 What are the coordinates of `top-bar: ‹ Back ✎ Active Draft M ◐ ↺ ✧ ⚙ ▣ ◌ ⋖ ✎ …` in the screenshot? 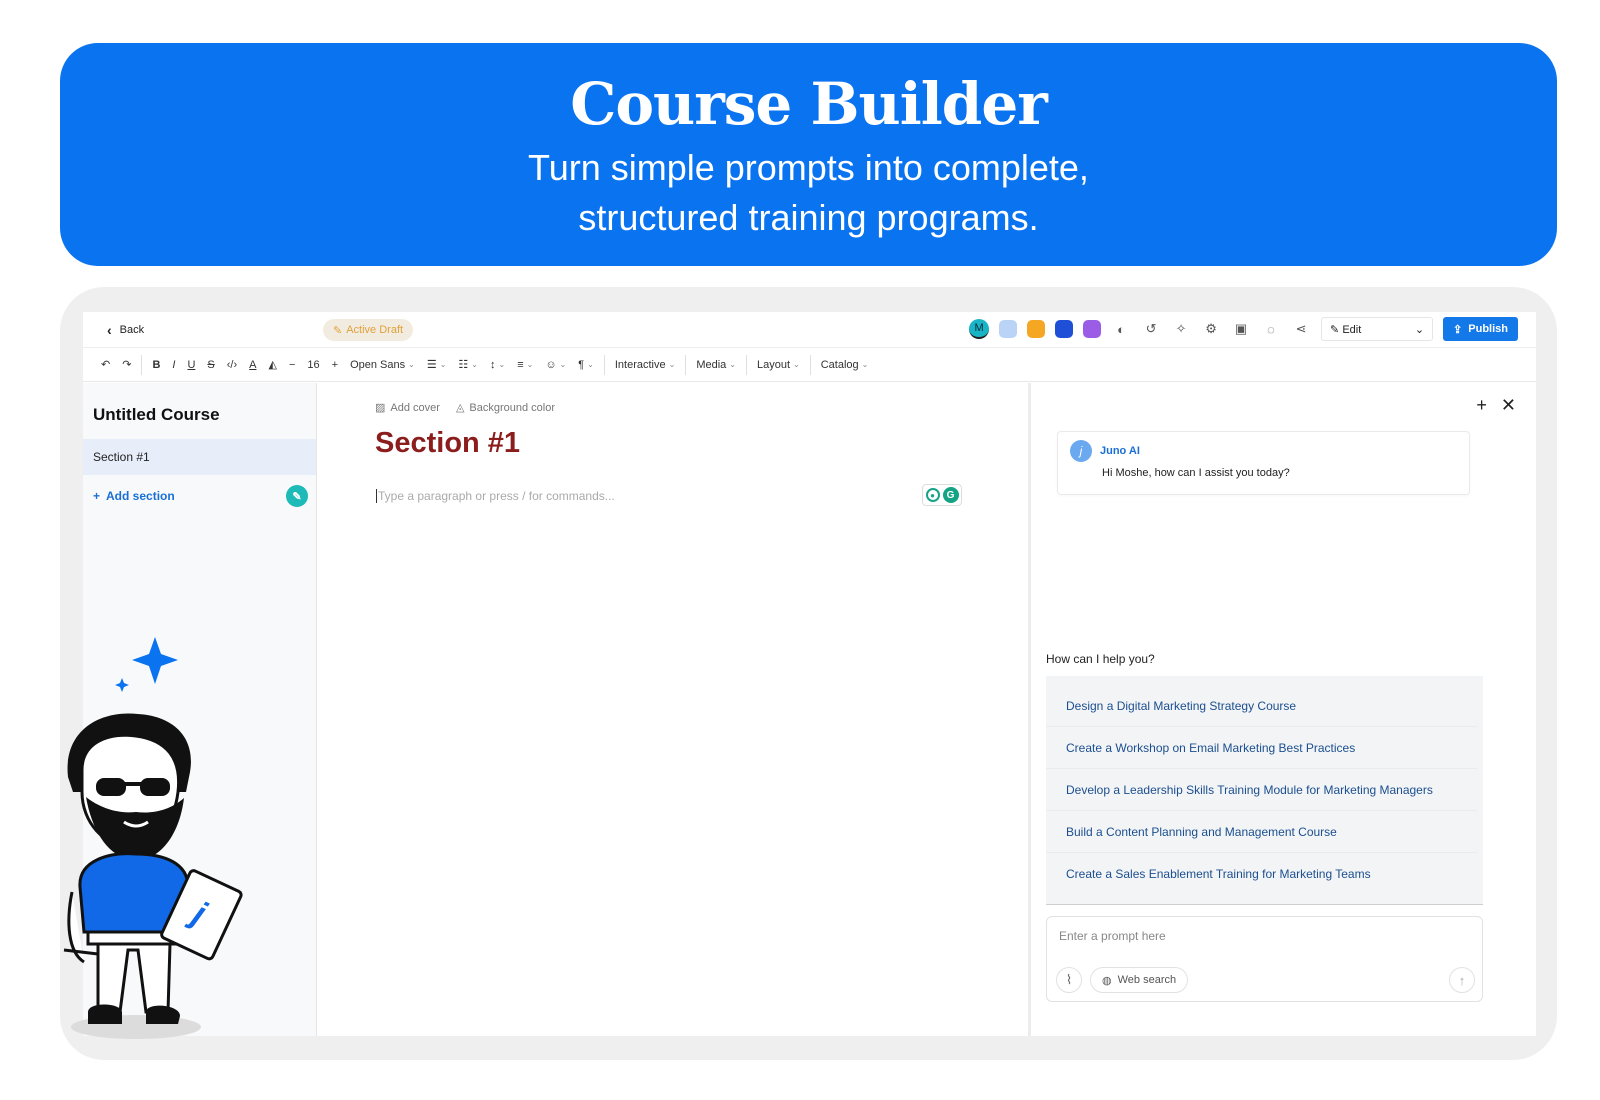 It's located at (809, 330).